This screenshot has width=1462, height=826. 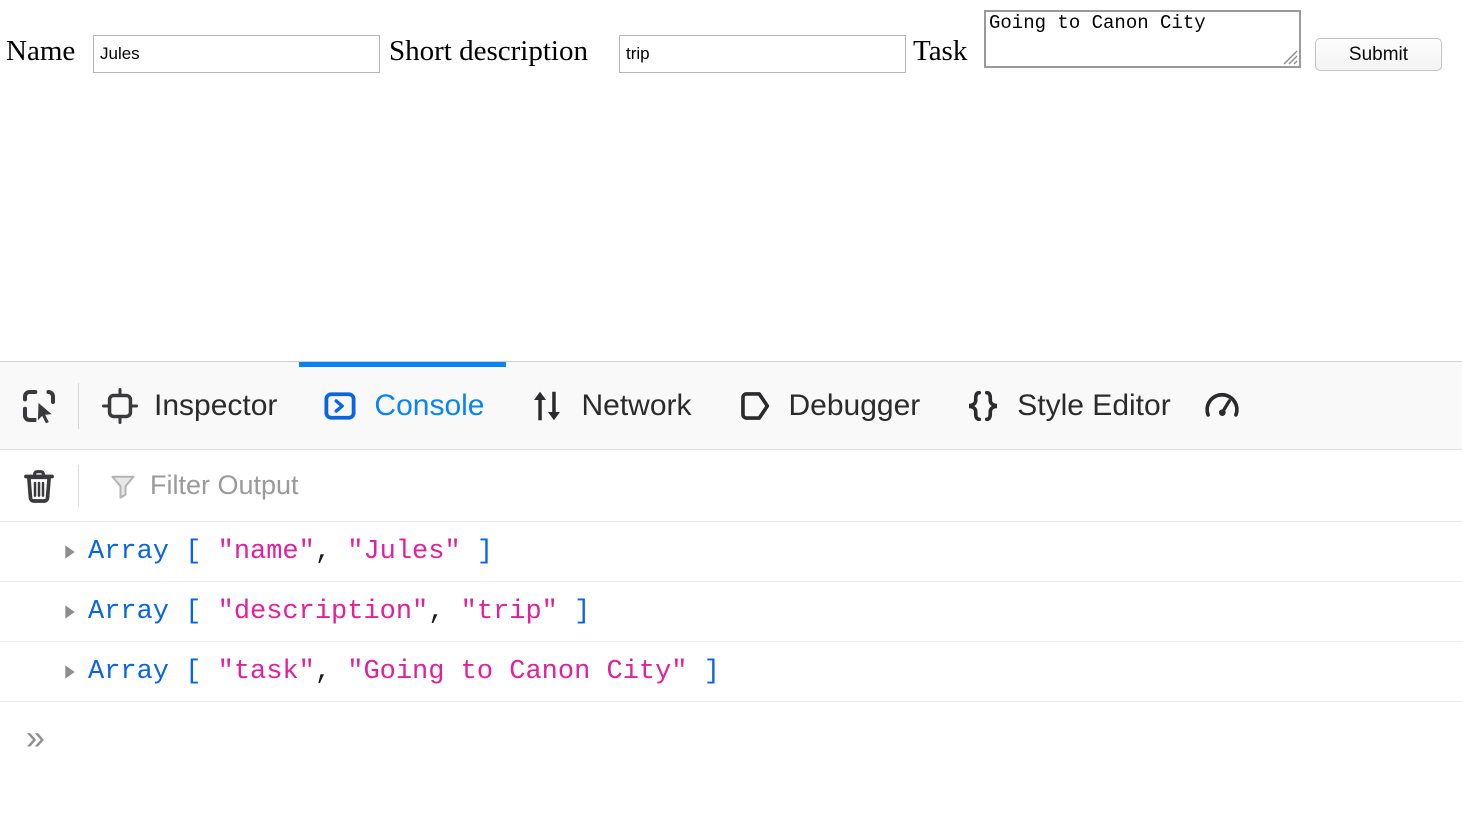 I want to click on tab-inspector: Inspector, so click(x=189, y=406).